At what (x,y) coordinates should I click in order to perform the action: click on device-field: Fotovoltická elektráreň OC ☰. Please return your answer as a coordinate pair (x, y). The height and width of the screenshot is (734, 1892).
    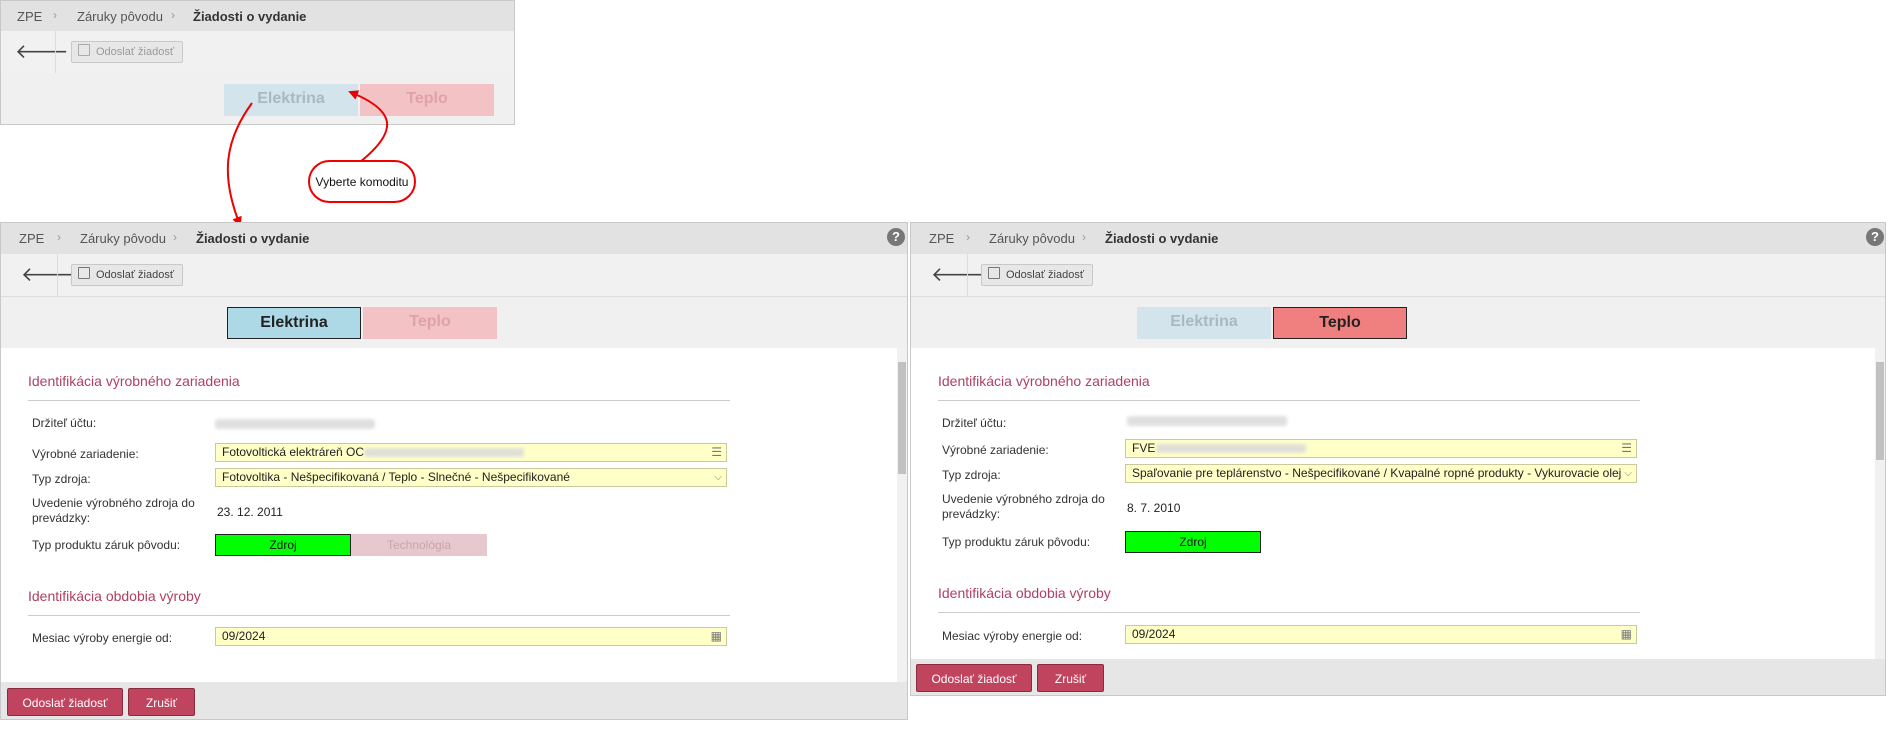
    Looking at the image, I should click on (471, 452).